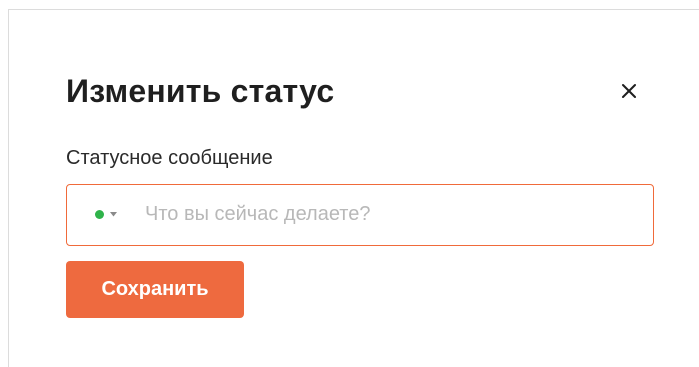 Image resolution: width=699 pixels, height=367 pixels. Describe the element at coordinates (99, 214) in the screenshot. I see `status-dot-icon` at that location.